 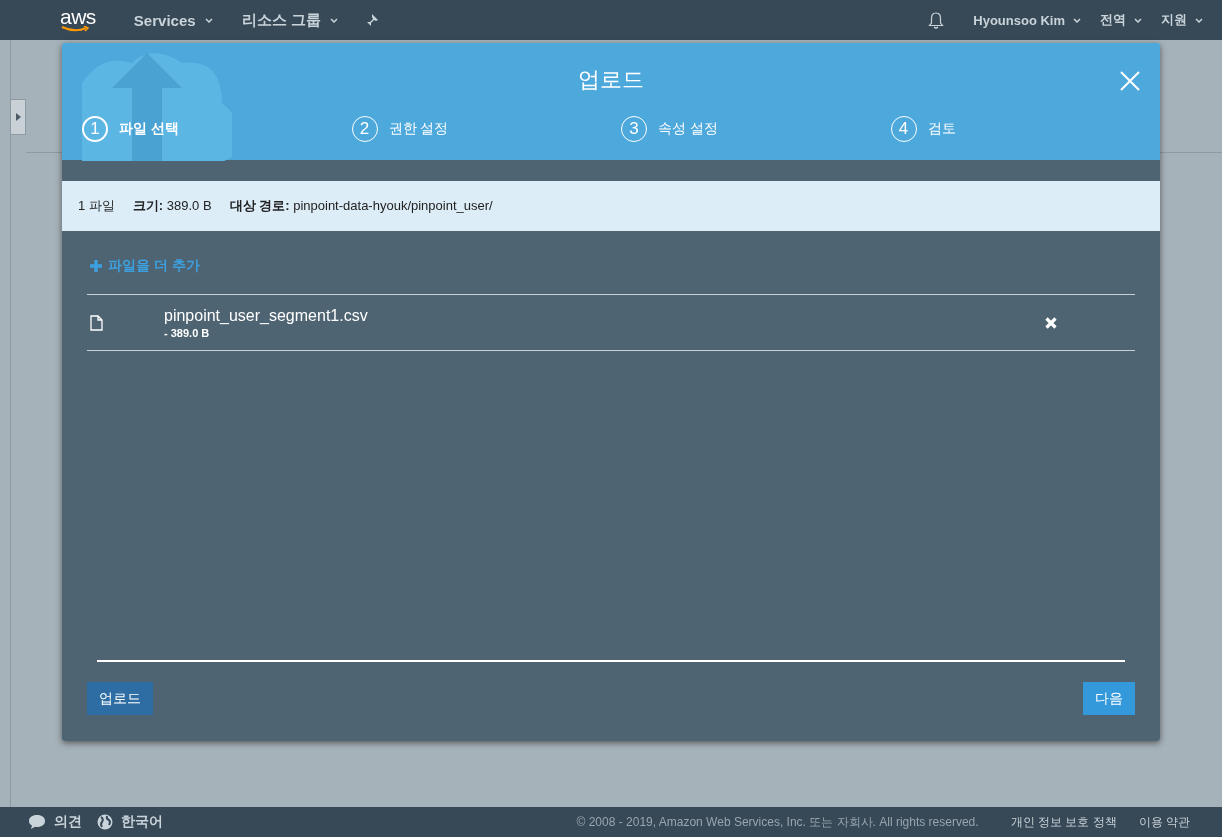 What do you see at coordinates (96, 322) in the screenshot?
I see `document-icon` at bounding box center [96, 322].